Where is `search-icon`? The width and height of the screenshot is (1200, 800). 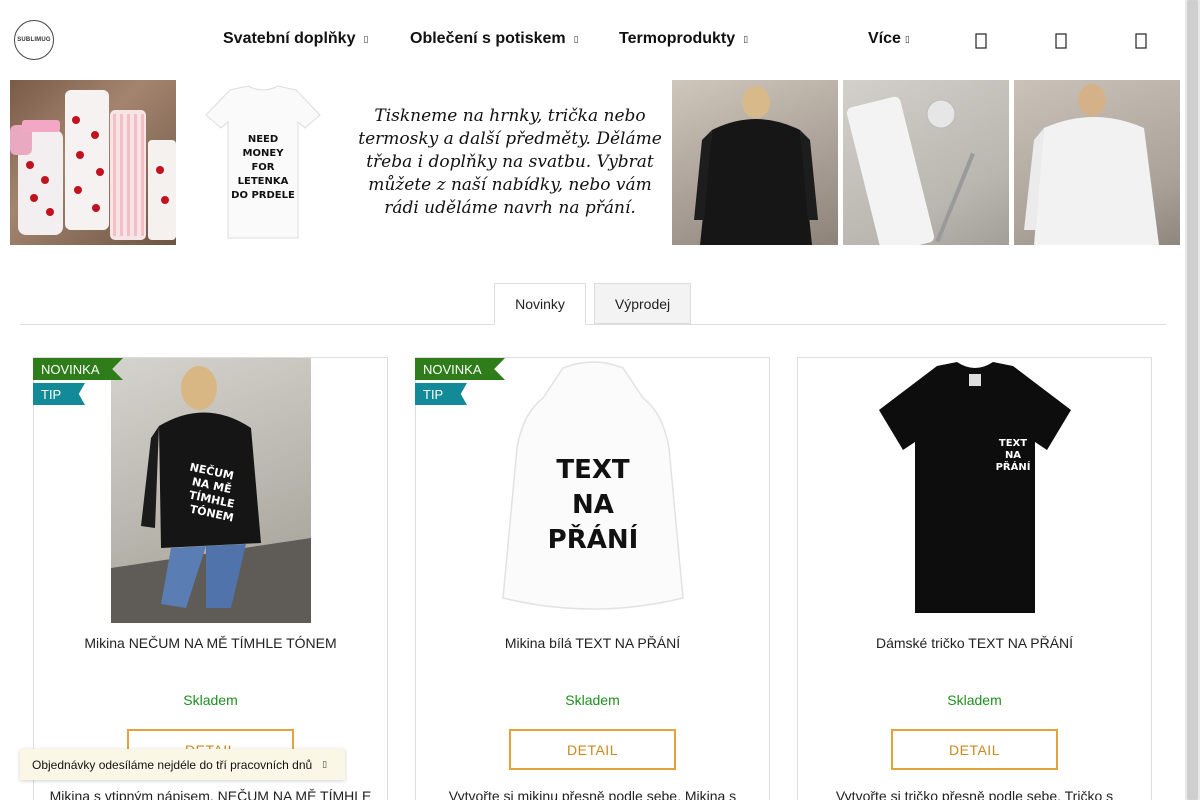
search-icon is located at coordinates (981, 41).